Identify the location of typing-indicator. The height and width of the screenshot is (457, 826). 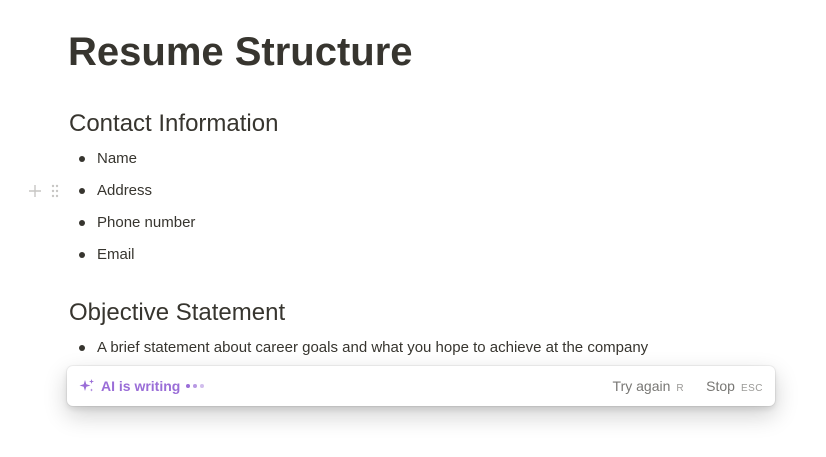
(195, 386).